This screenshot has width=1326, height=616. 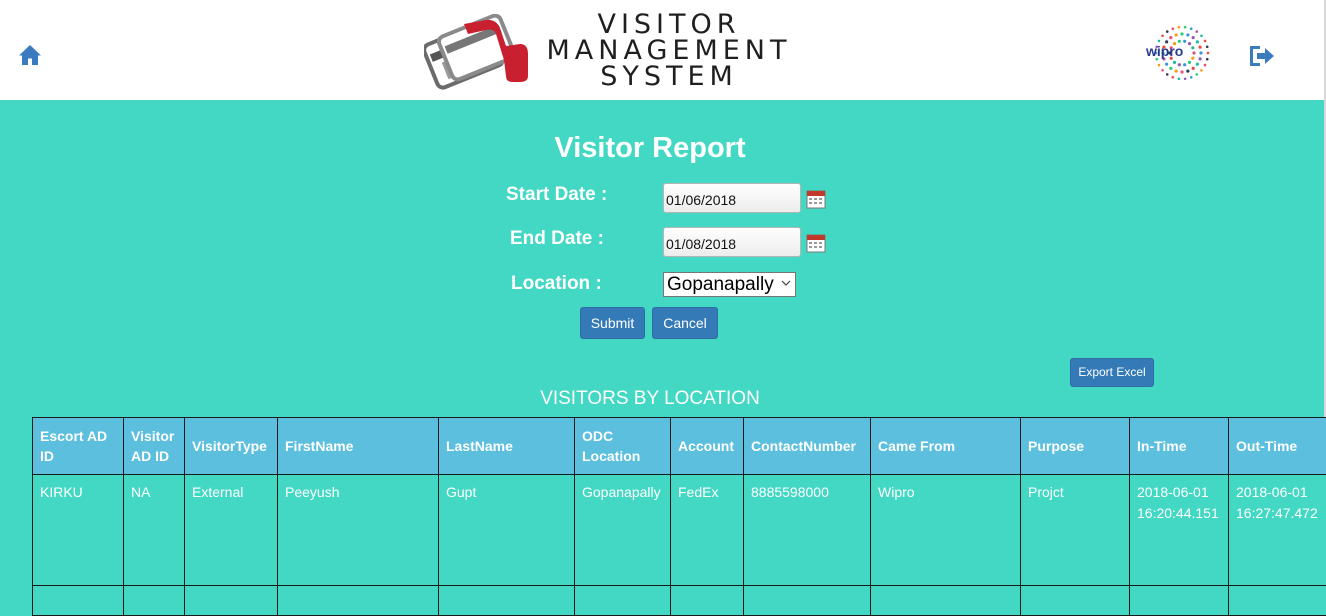 What do you see at coordinates (1261, 56) in the screenshot?
I see `logout-icon` at bounding box center [1261, 56].